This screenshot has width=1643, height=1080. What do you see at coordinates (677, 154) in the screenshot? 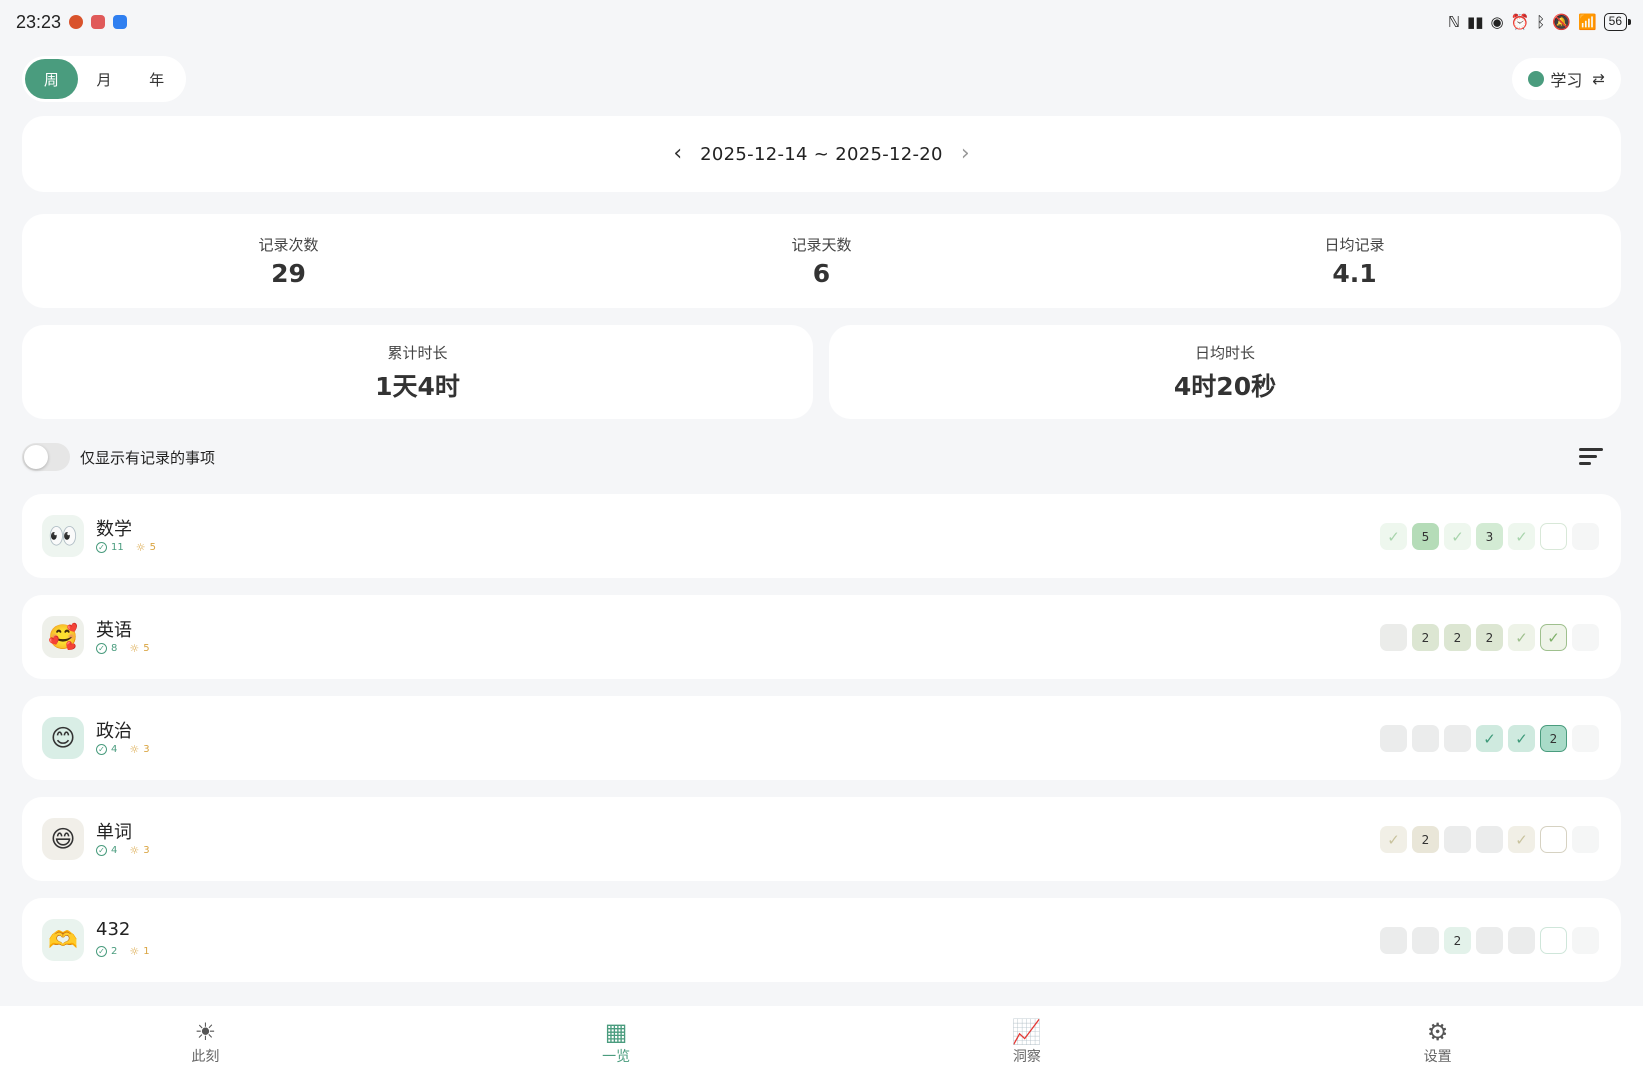
I see `prev-period-icon: ‹` at bounding box center [677, 154].